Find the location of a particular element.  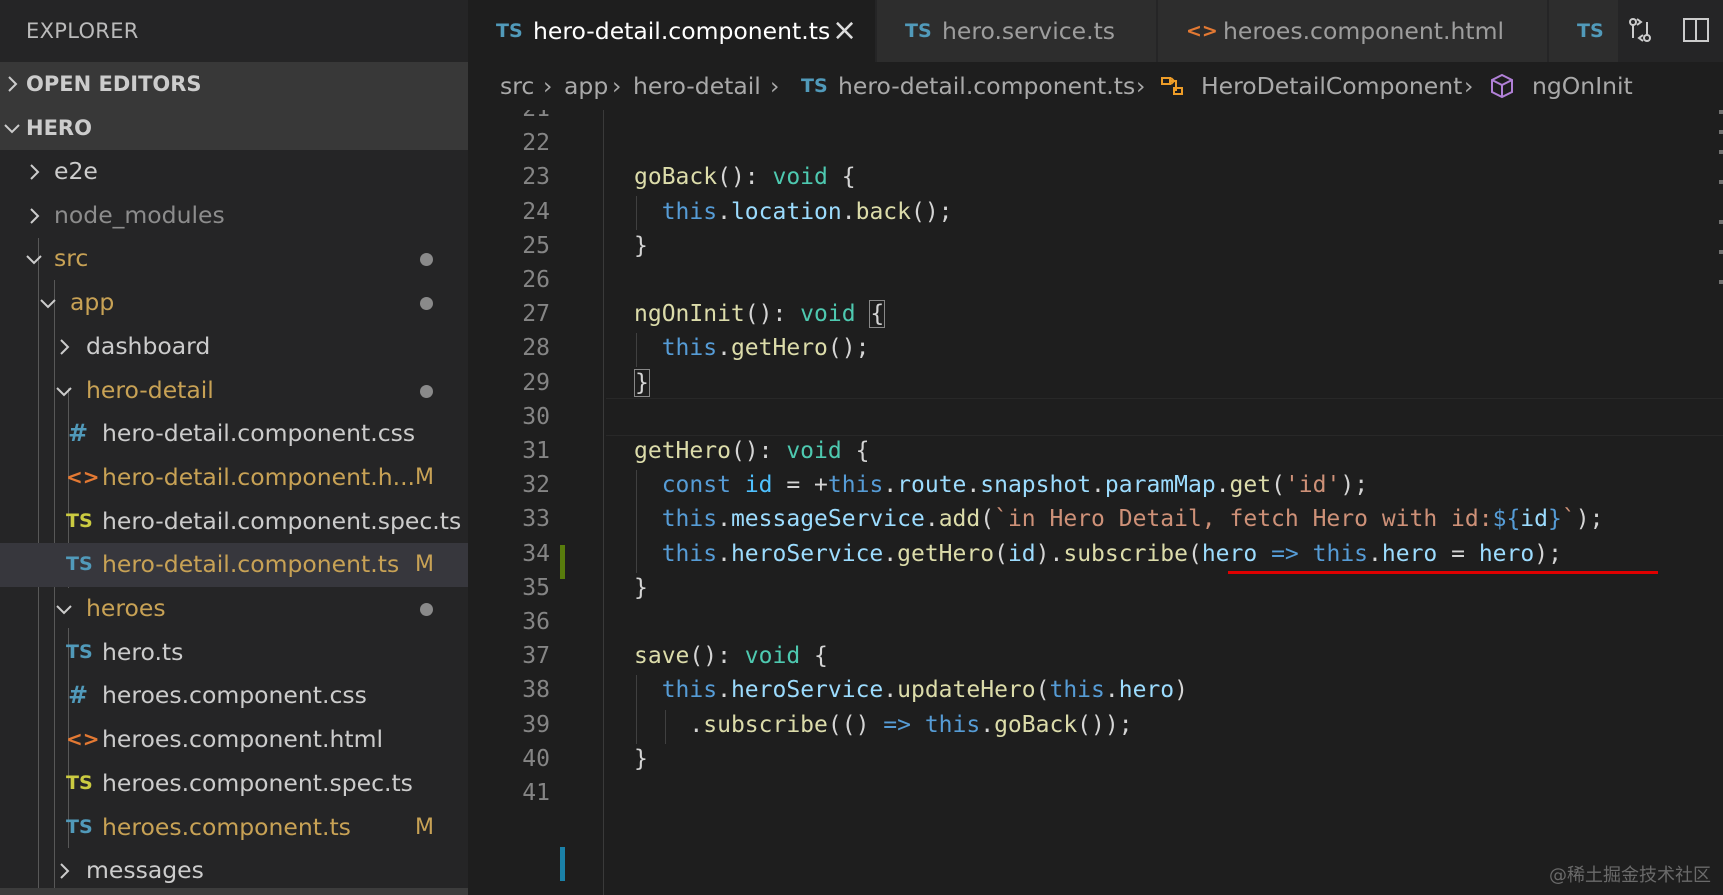

tree-folder-src: src is located at coordinates (234, 259).